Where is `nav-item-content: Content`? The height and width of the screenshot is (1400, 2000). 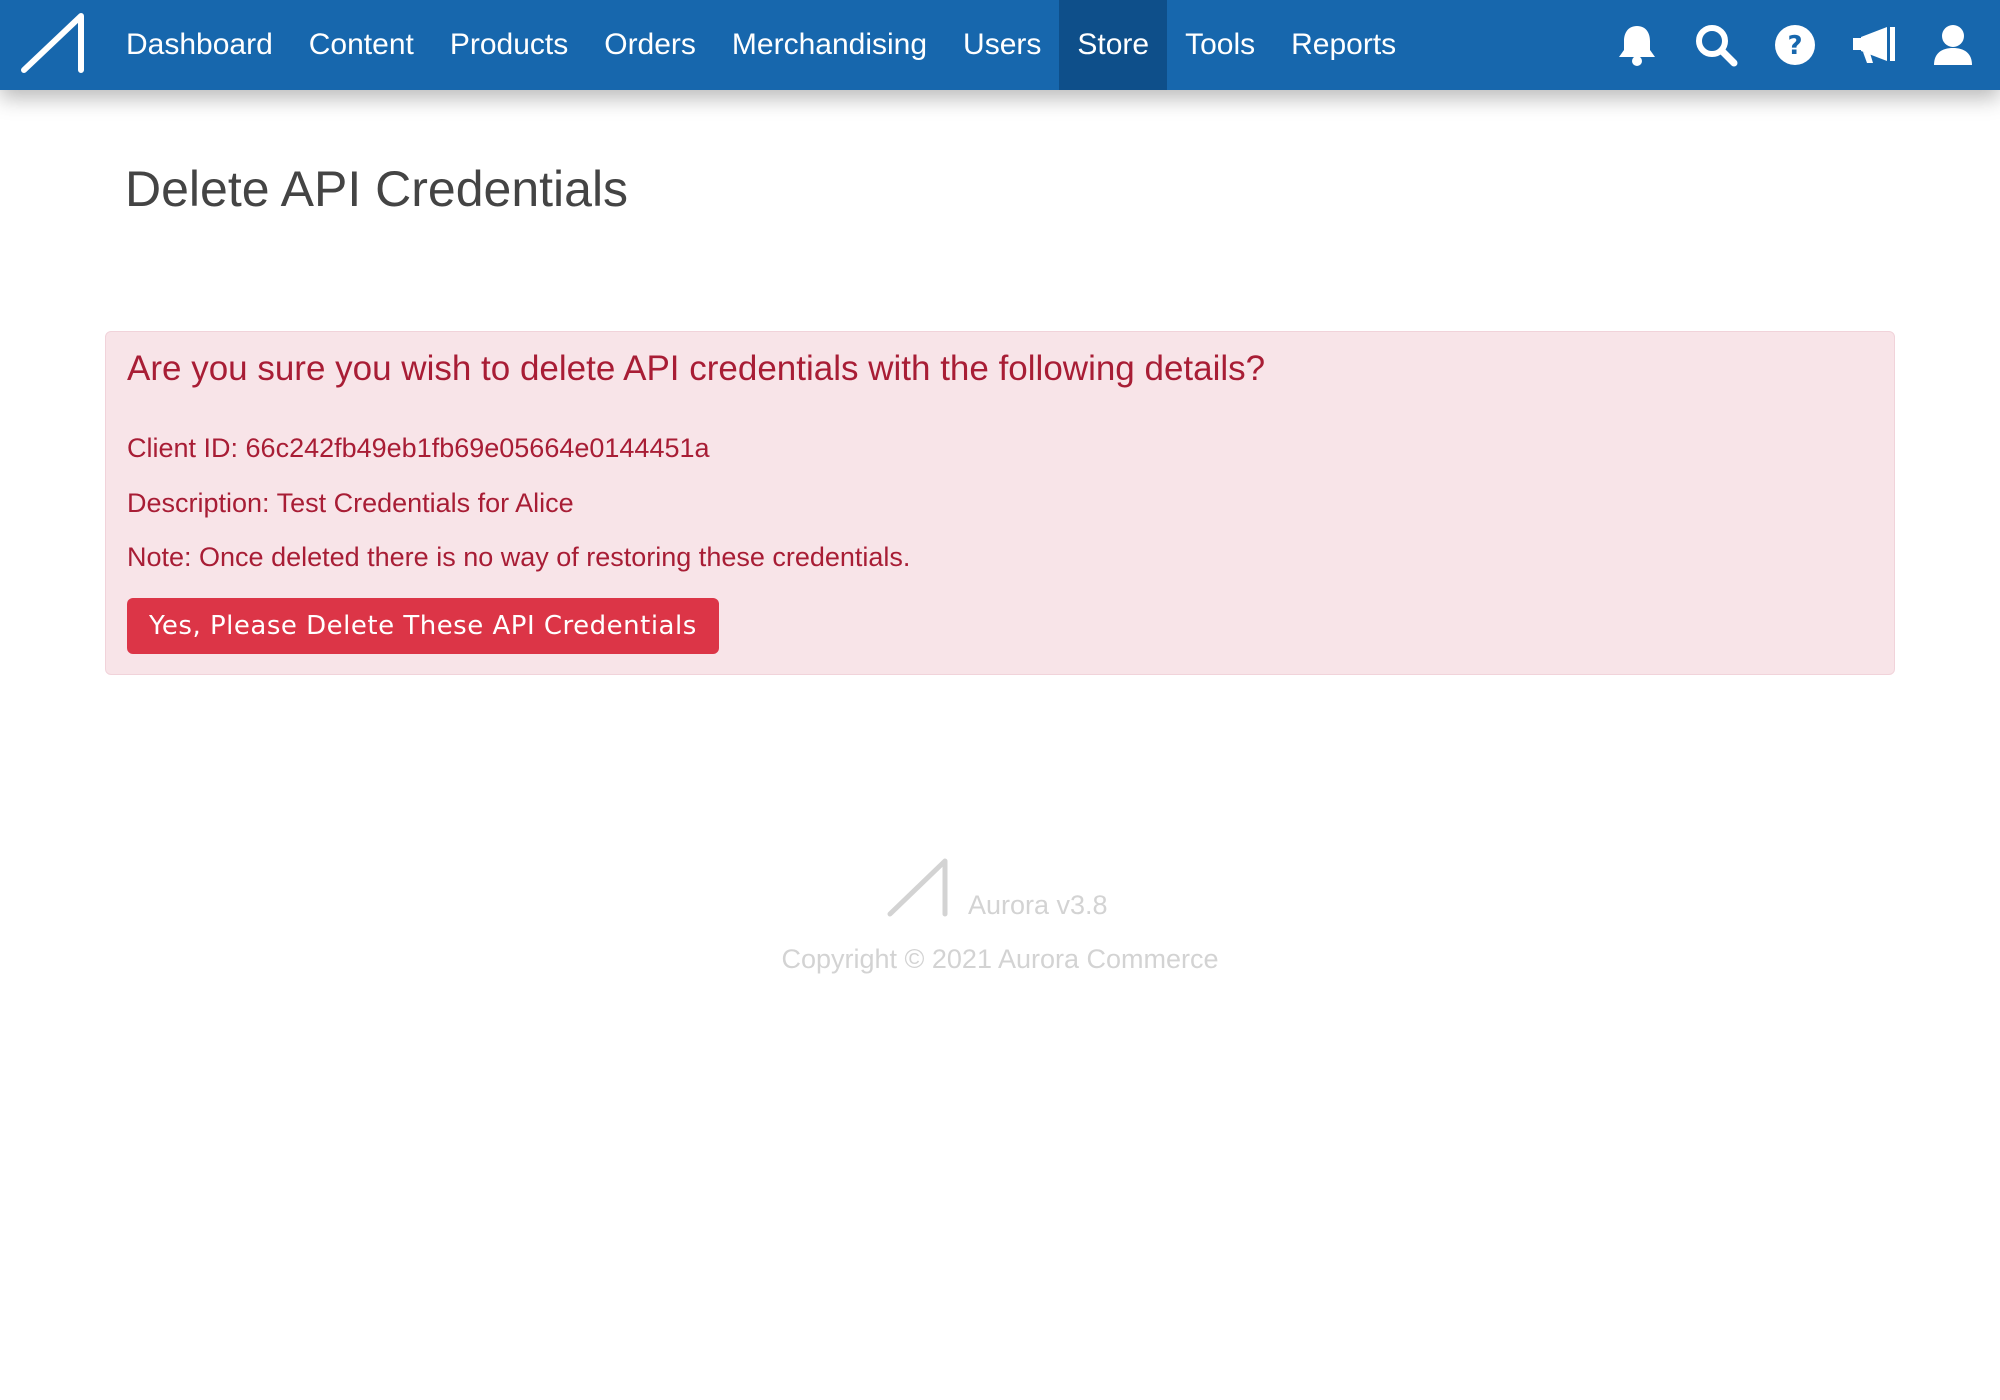 nav-item-content: Content is located at coordinates (361, 45).